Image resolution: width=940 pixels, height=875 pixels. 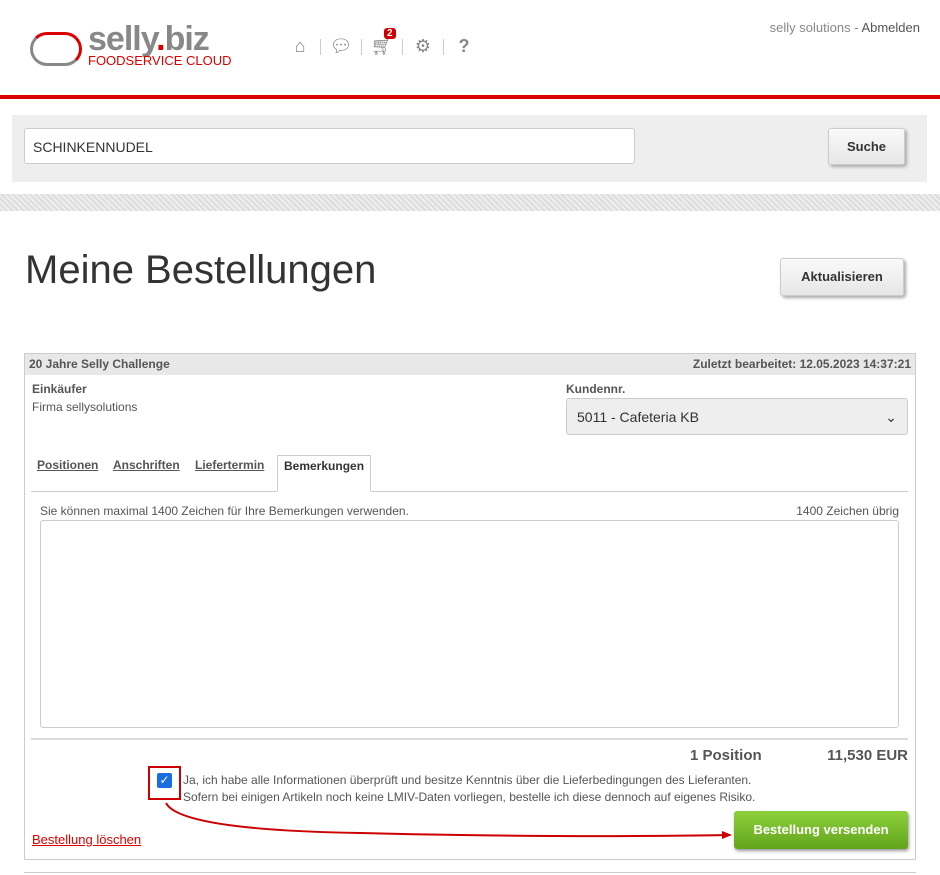 I want to click on user-name: selly solutions, so click(x=810, y=27).